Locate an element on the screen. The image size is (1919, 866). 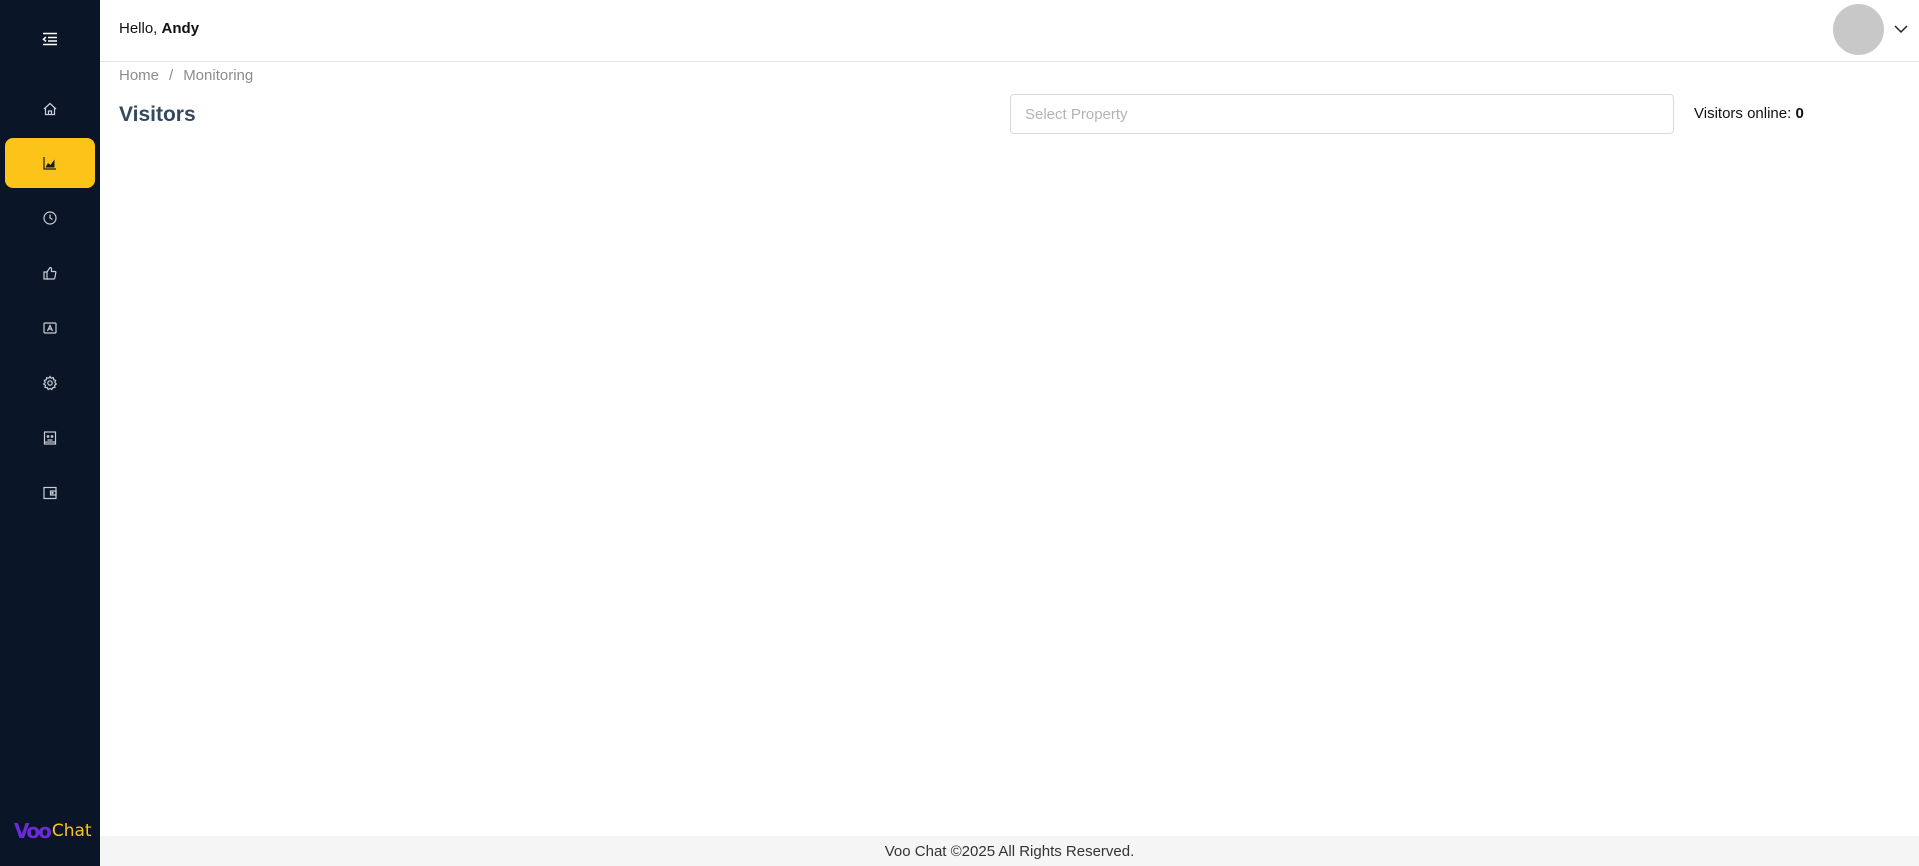
menu-fold-icon is located at coordinates (49, 39).